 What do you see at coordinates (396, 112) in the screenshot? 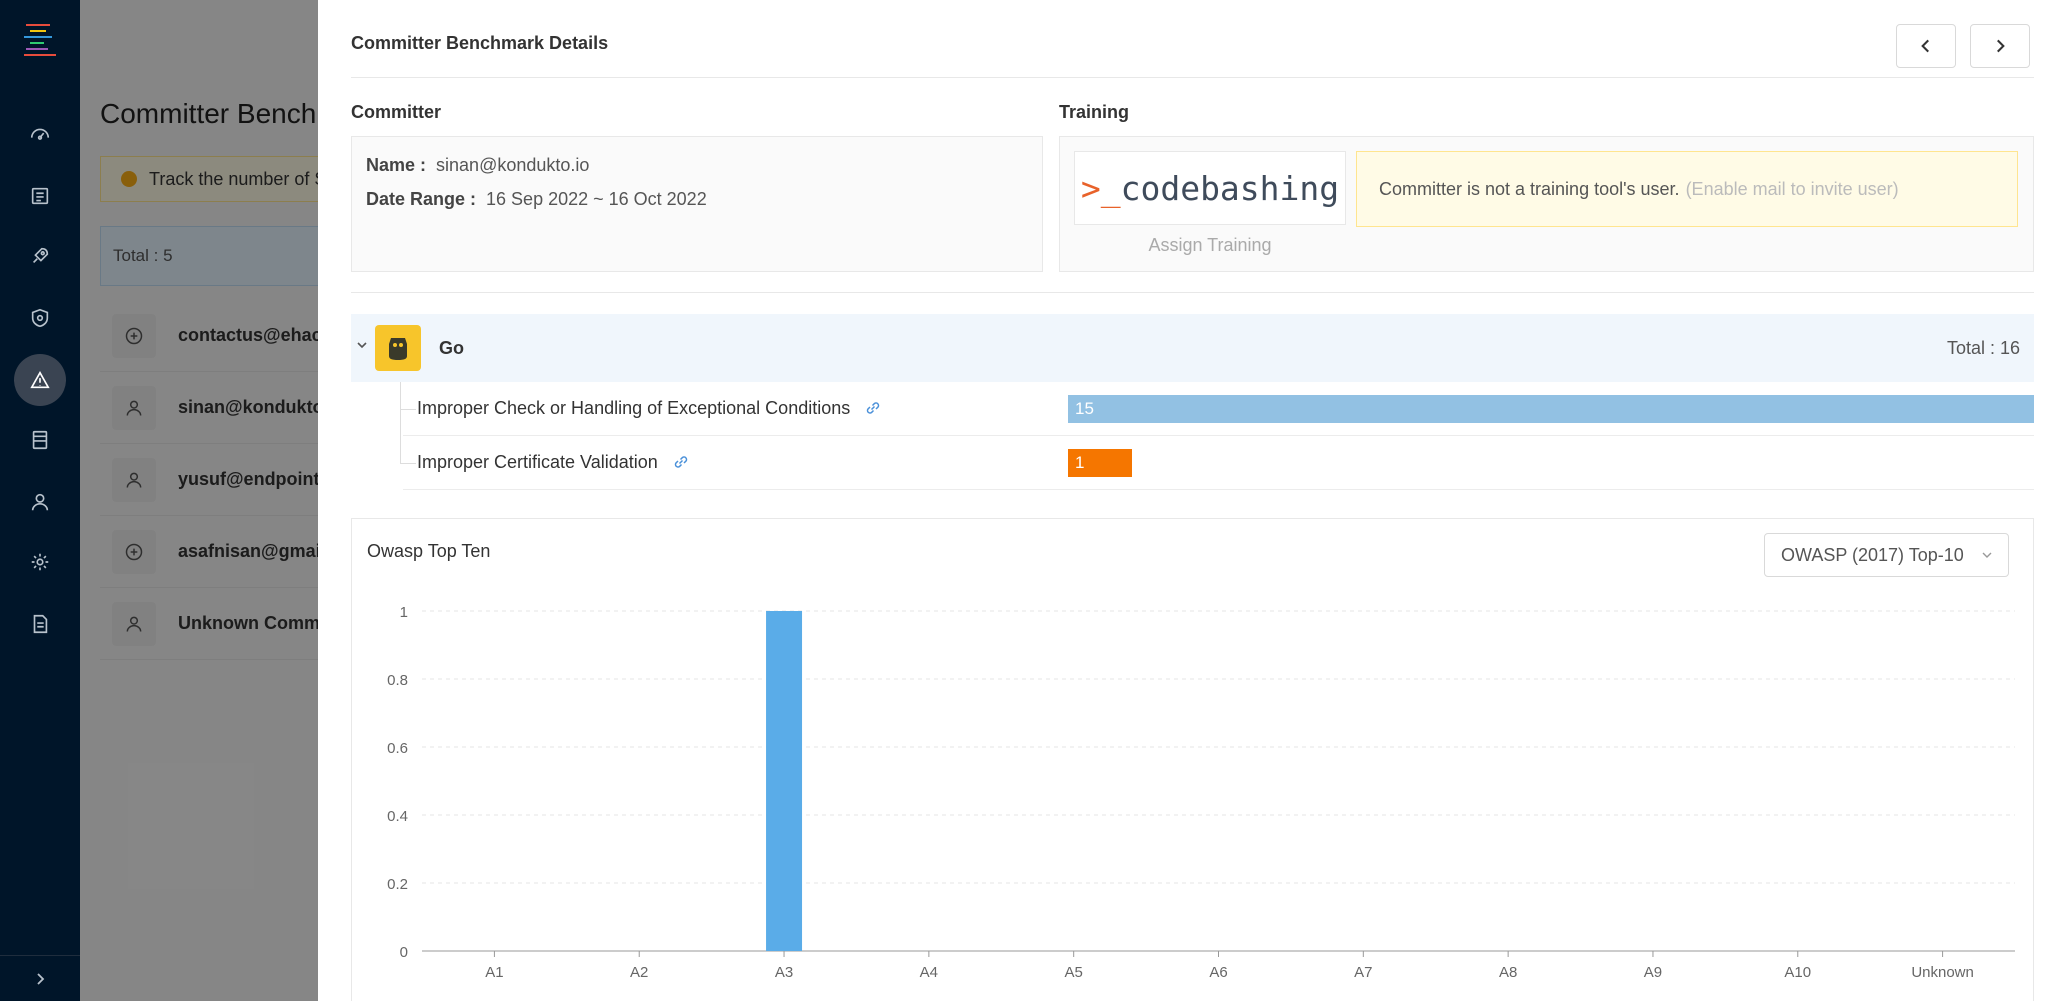
I see `committer-section-label: Committer` at bounding box center [396, 112].